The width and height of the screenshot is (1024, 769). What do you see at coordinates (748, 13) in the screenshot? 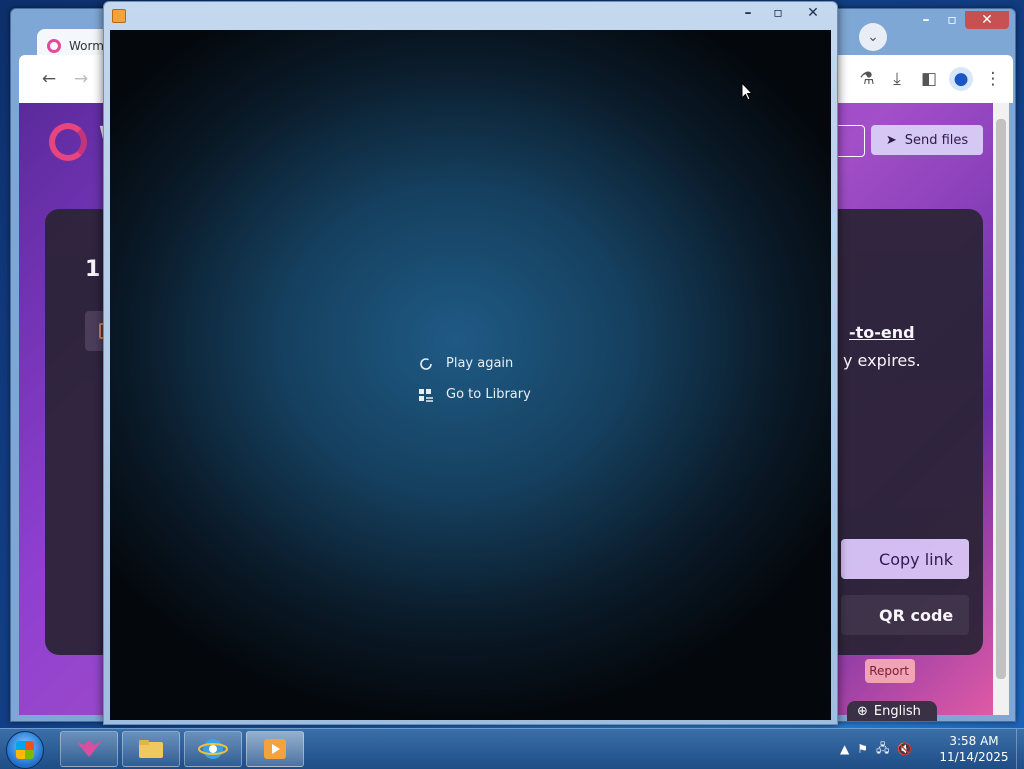
I see `player-minimize-button: –` at bounding box center [748, 13].